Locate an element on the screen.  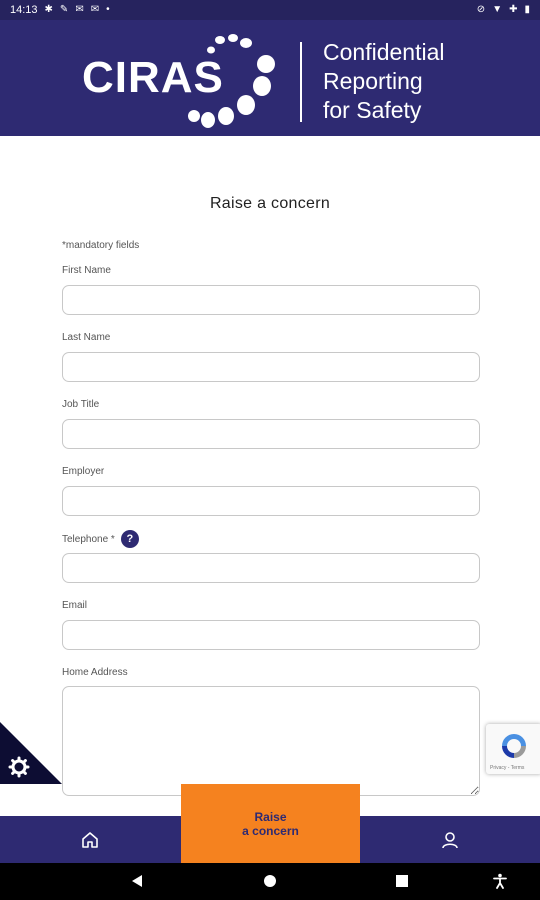
last-name-label-text: Last Name is located at coordinates (86, 337).